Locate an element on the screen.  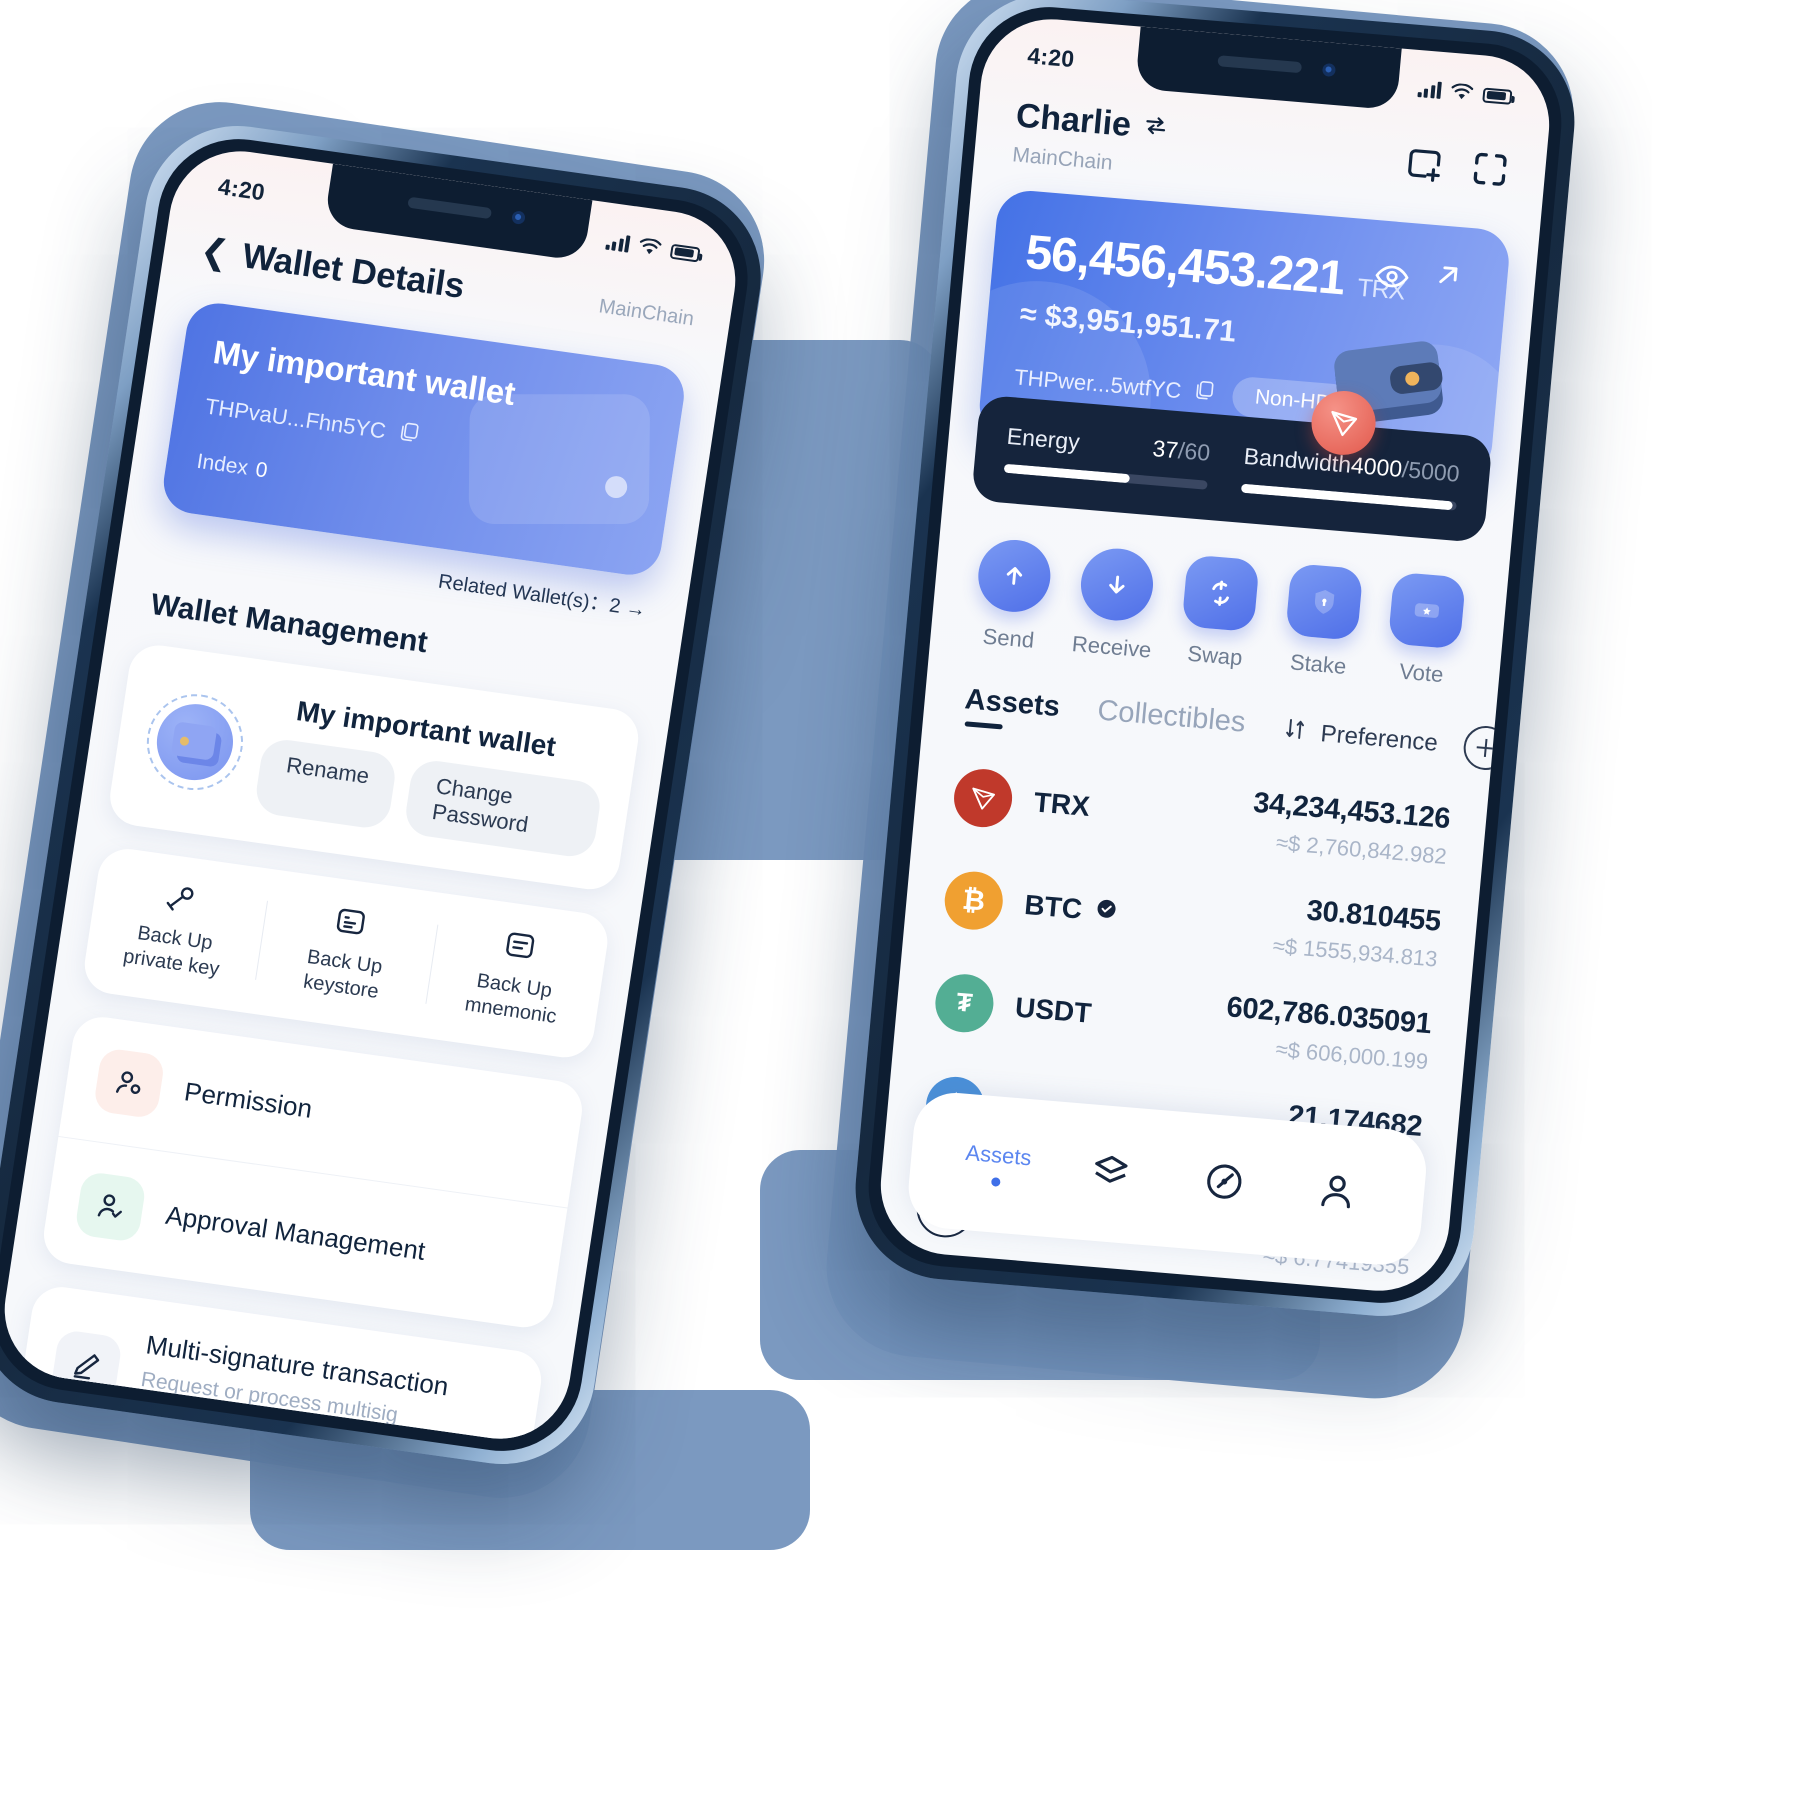
asset-symbol: USDT is located at coordinates (1053, 1010).